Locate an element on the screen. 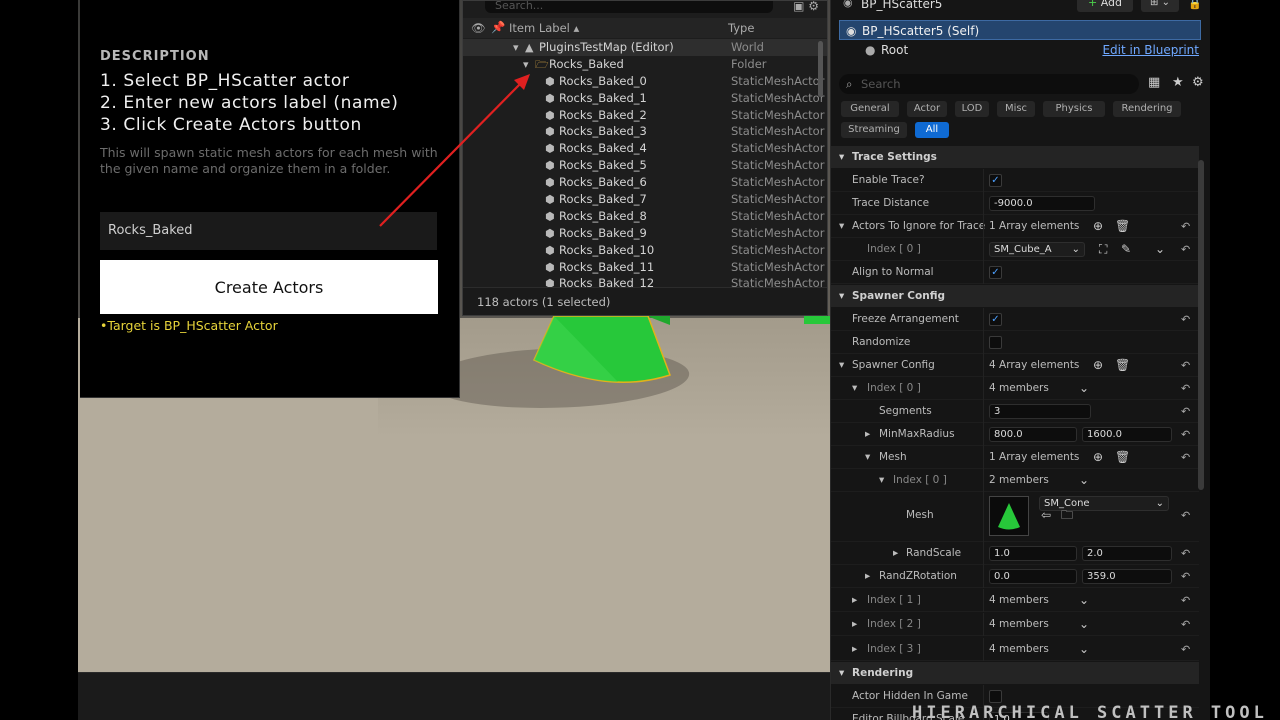  outliner-row: ⬢ Rocks_Baked_5 StaticMeshActor is located at coordinates (645, 165).